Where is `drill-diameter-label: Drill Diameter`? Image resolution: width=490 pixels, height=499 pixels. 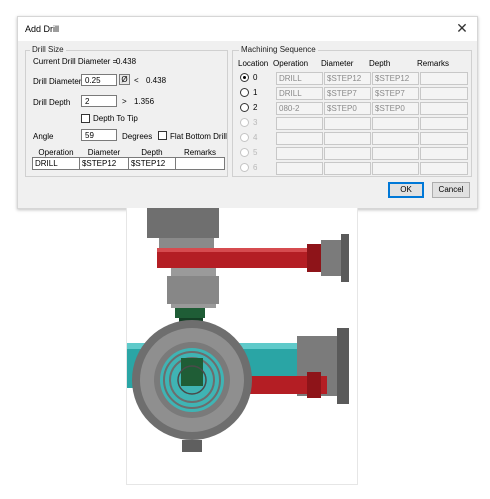
drill-diameter-label: Drill Diameter is located at coordinates (57, 81).